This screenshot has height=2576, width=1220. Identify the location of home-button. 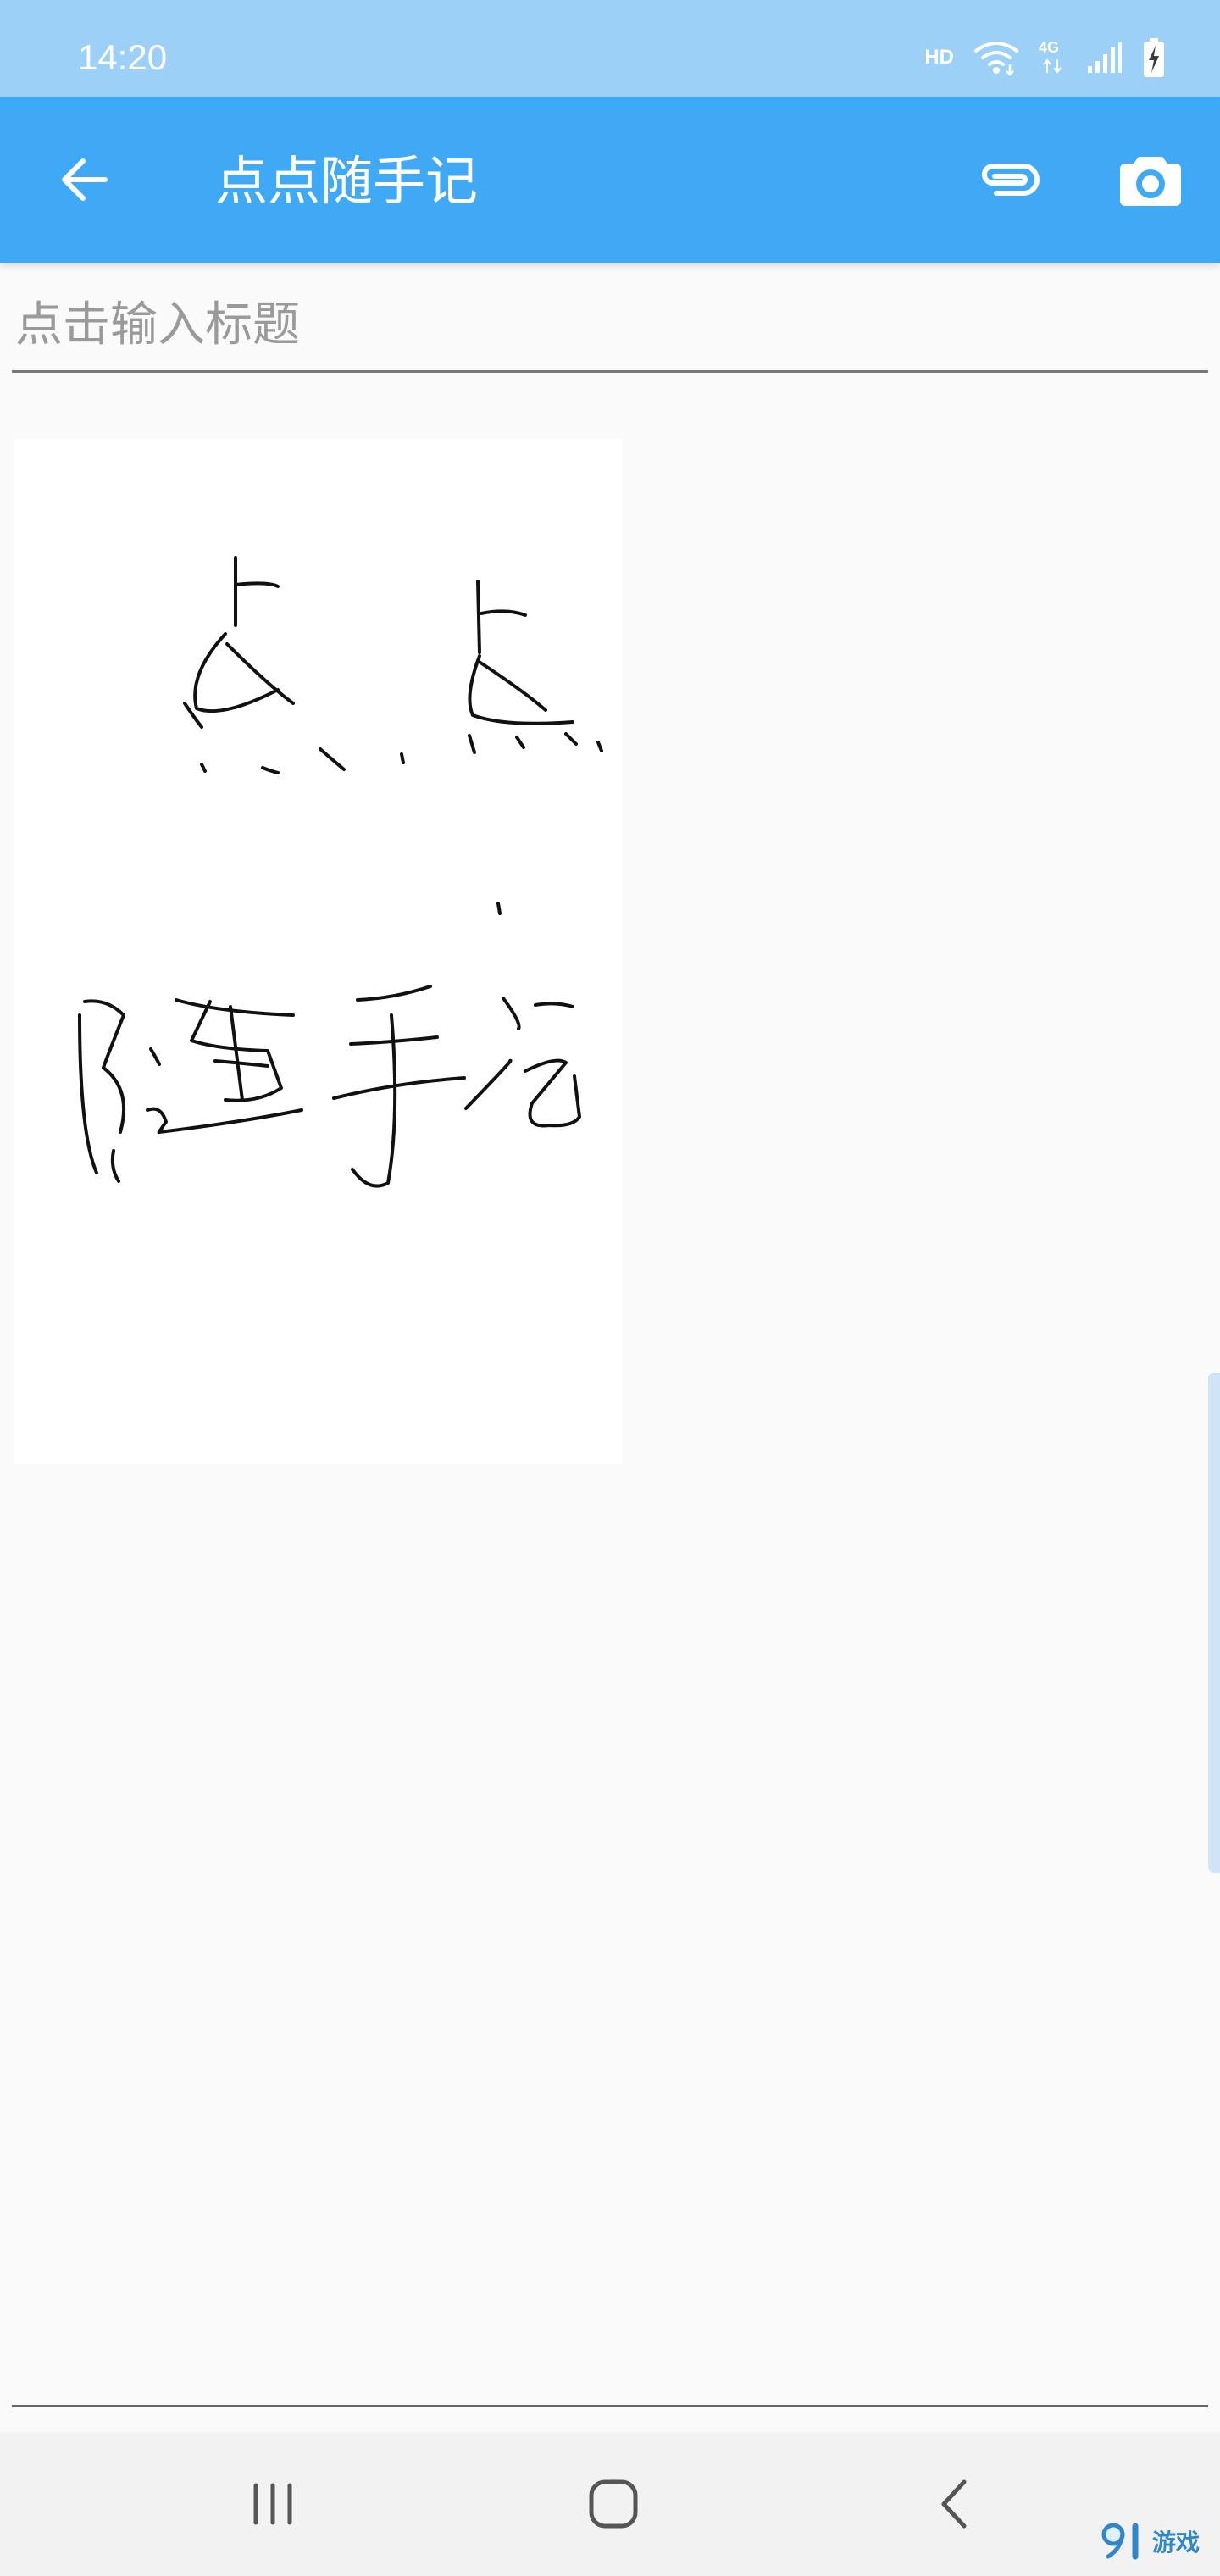
(613, 2504).